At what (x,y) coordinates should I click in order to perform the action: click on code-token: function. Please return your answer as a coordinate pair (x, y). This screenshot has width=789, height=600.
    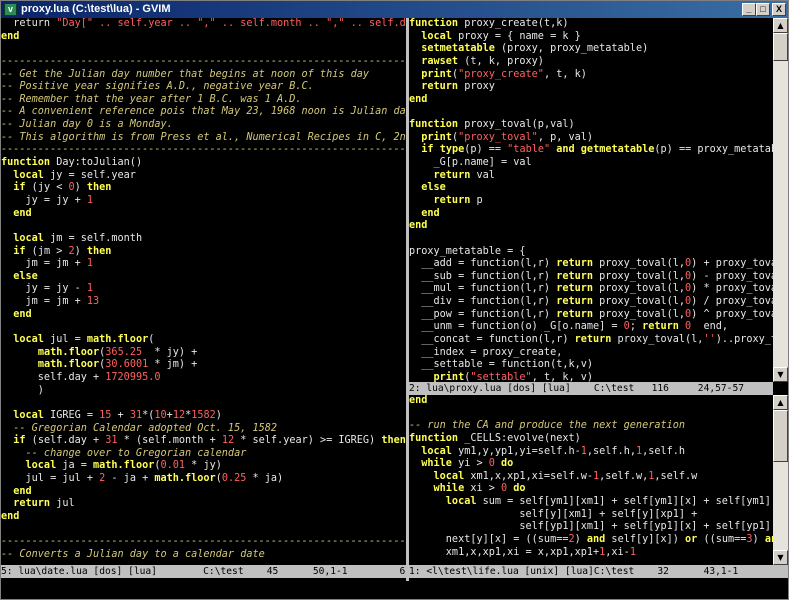
    Looking at the image, I should click on (26, 163).